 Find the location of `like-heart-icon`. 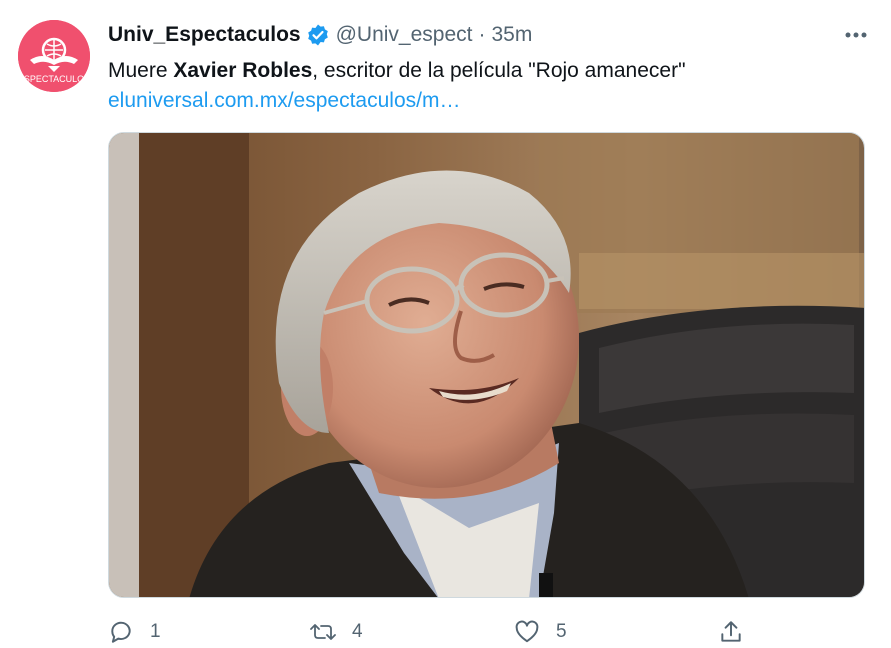

like-heart-icon is located at coordinates (527, 630).